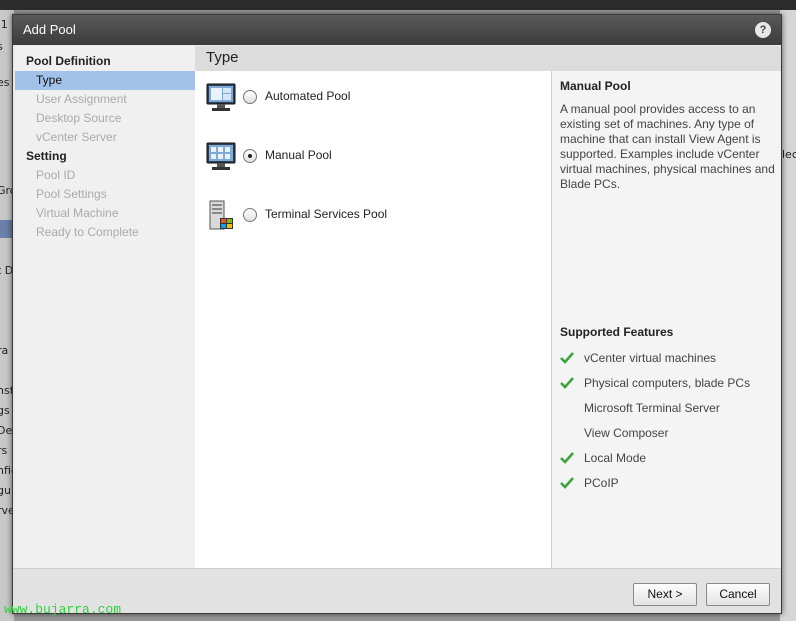 This screenshot has height=621, width=796. What do you see at coordinates (763, 30) in the screenshot?
I see `help-icon: ?` at bounding box center [763, 30].